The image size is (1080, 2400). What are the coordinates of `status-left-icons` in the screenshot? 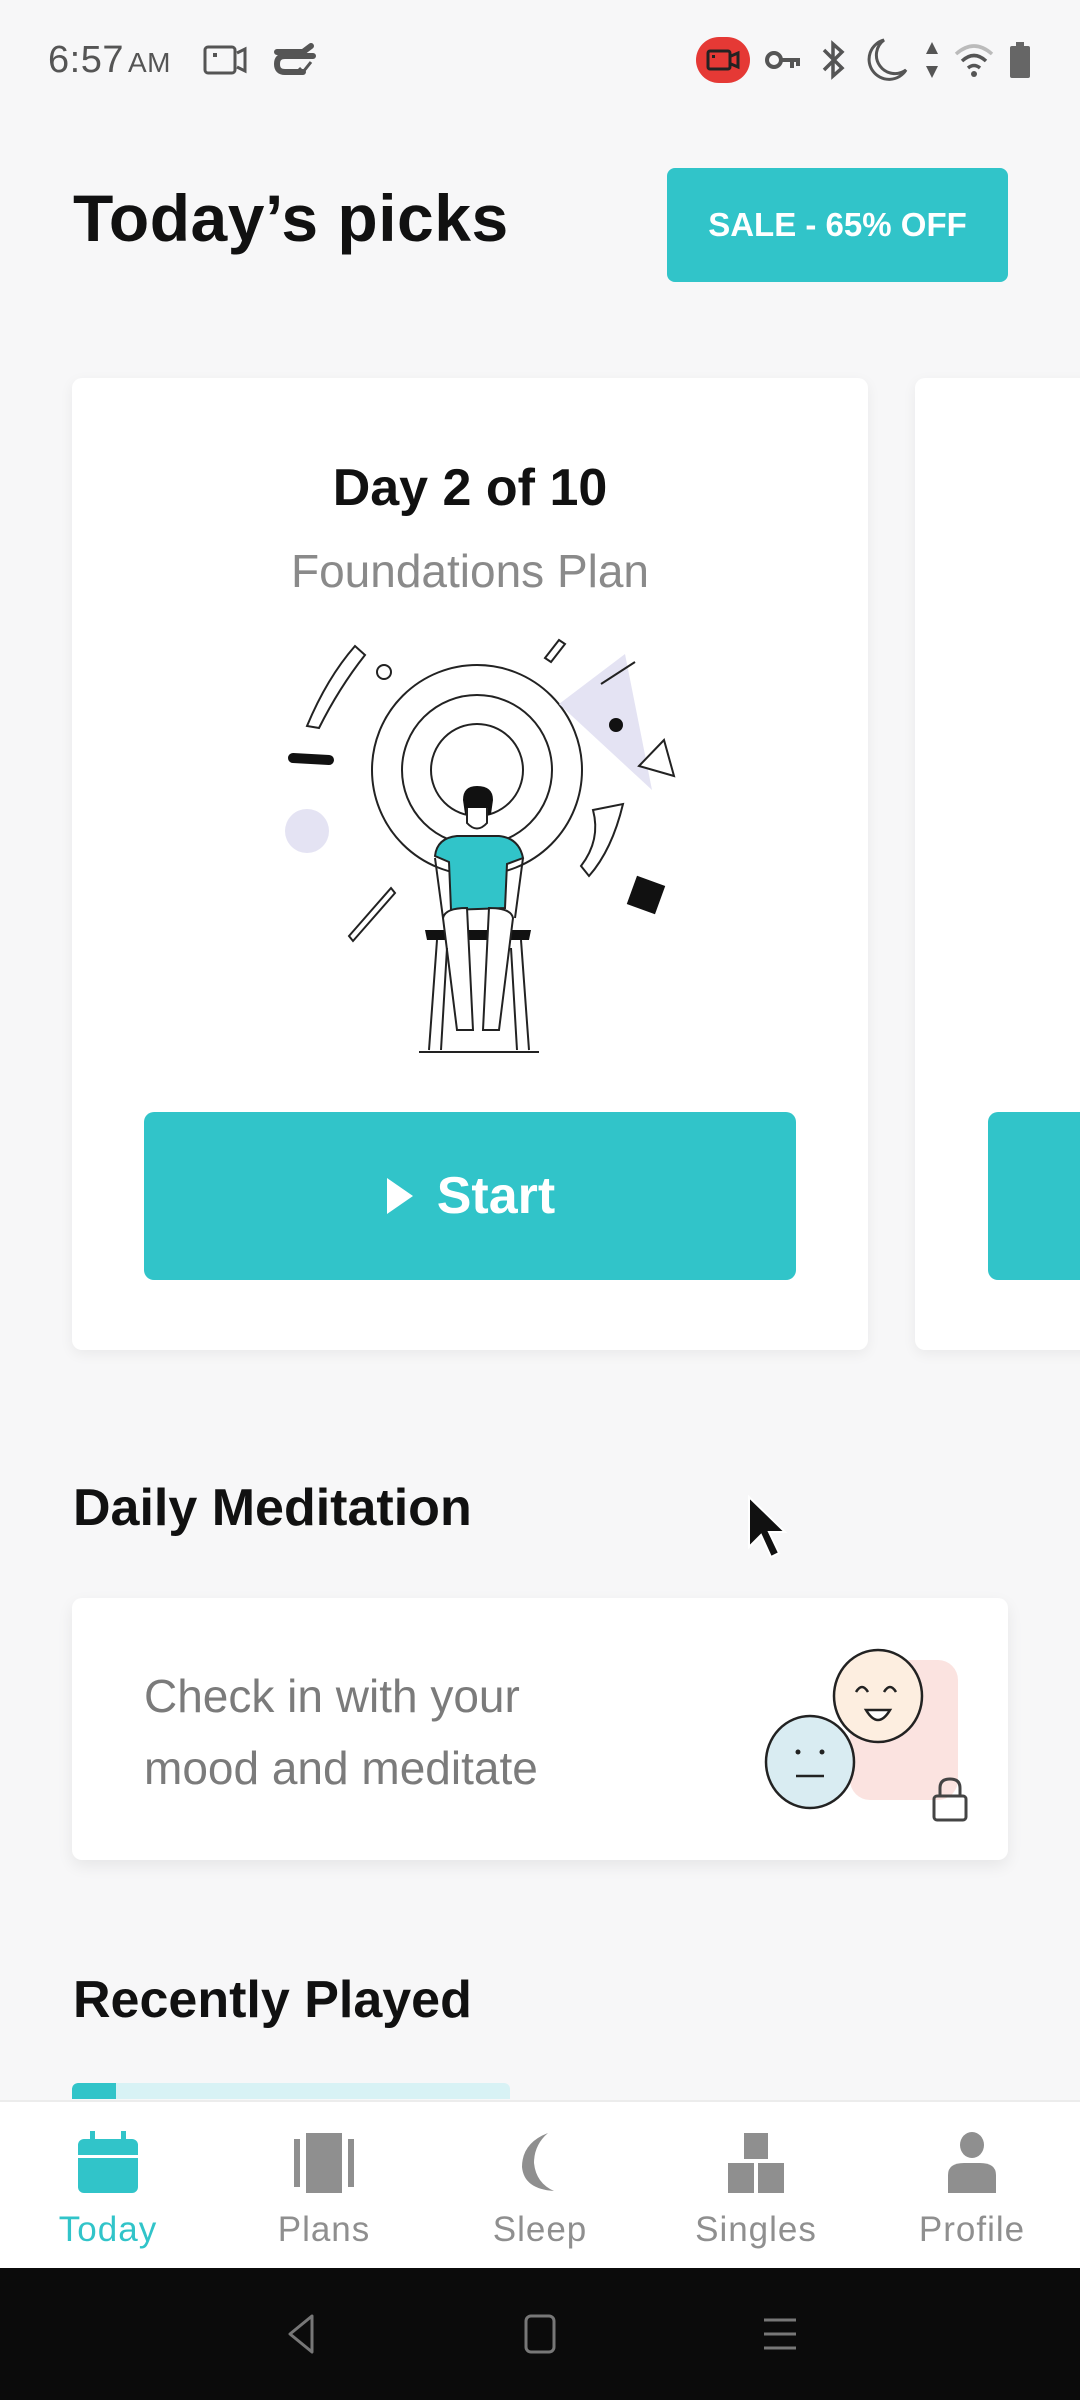 It's located at (260, 60).